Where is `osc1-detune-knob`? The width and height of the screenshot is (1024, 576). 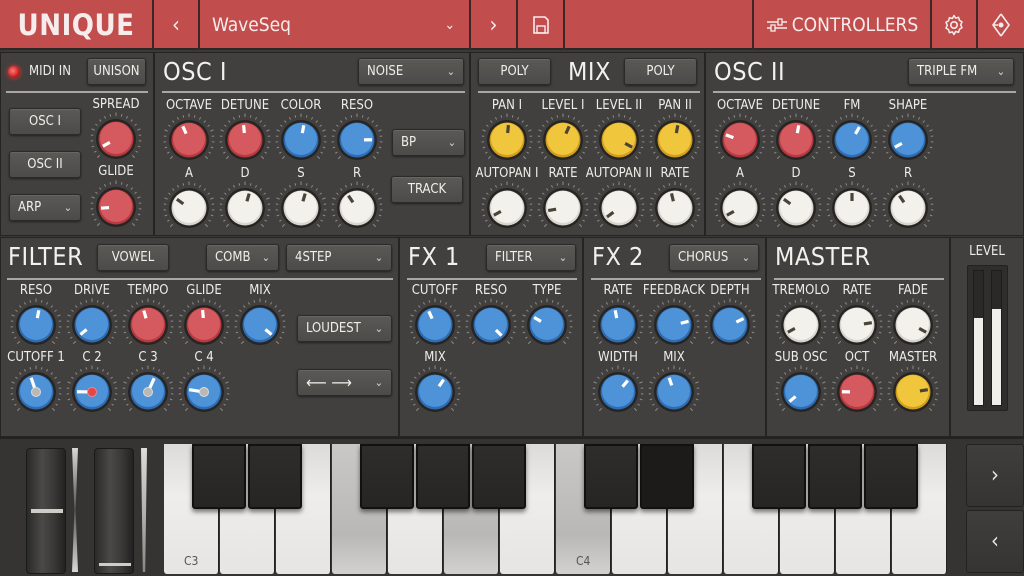 osc1-detune-knob is located at coordinates (245, 140).